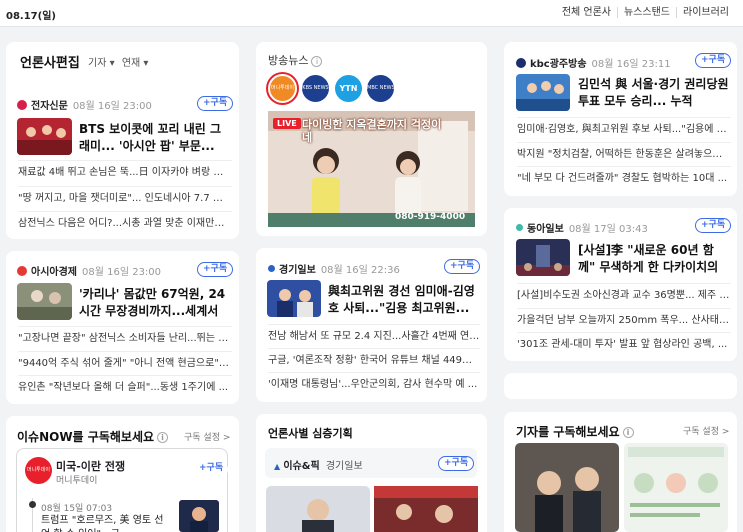 The width and height of the screenshot is (743, 532). I want to click on channel-kbs: KBS NEWS, so click(315, 88).